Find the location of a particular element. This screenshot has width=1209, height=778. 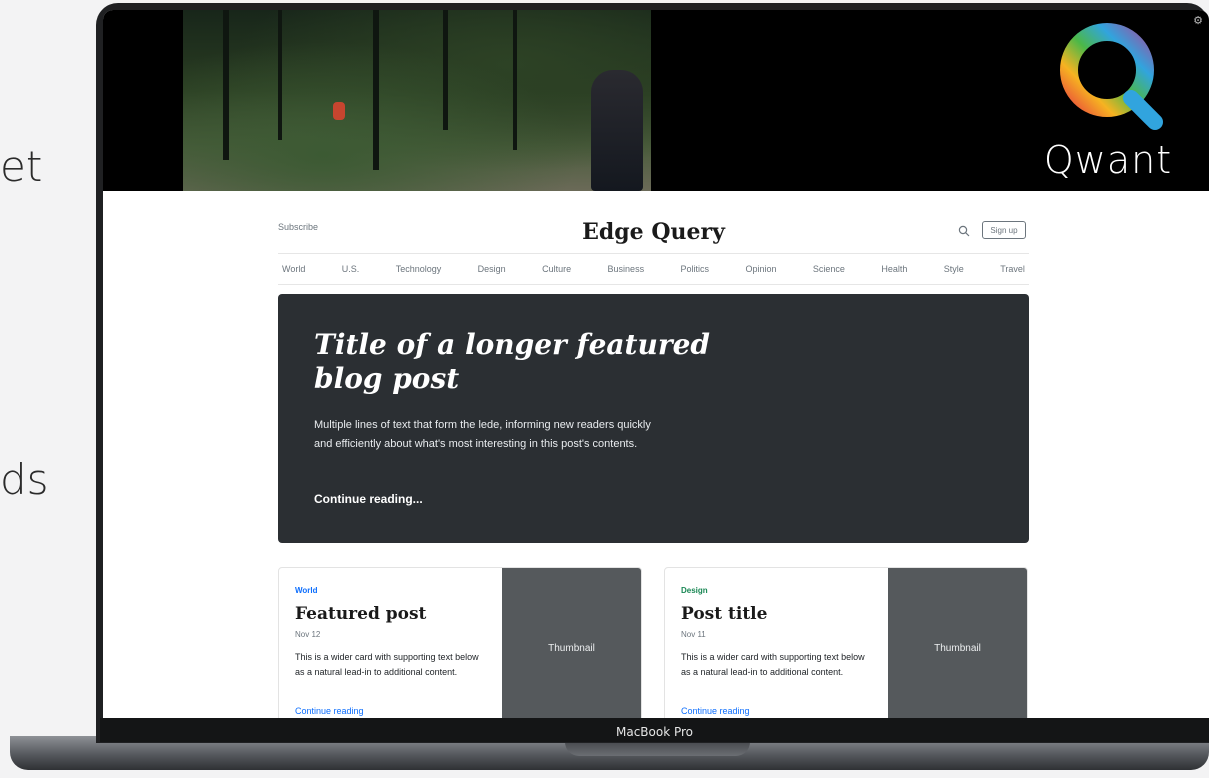

blog-brand: Edge Query is located at coordinates (653, 232).